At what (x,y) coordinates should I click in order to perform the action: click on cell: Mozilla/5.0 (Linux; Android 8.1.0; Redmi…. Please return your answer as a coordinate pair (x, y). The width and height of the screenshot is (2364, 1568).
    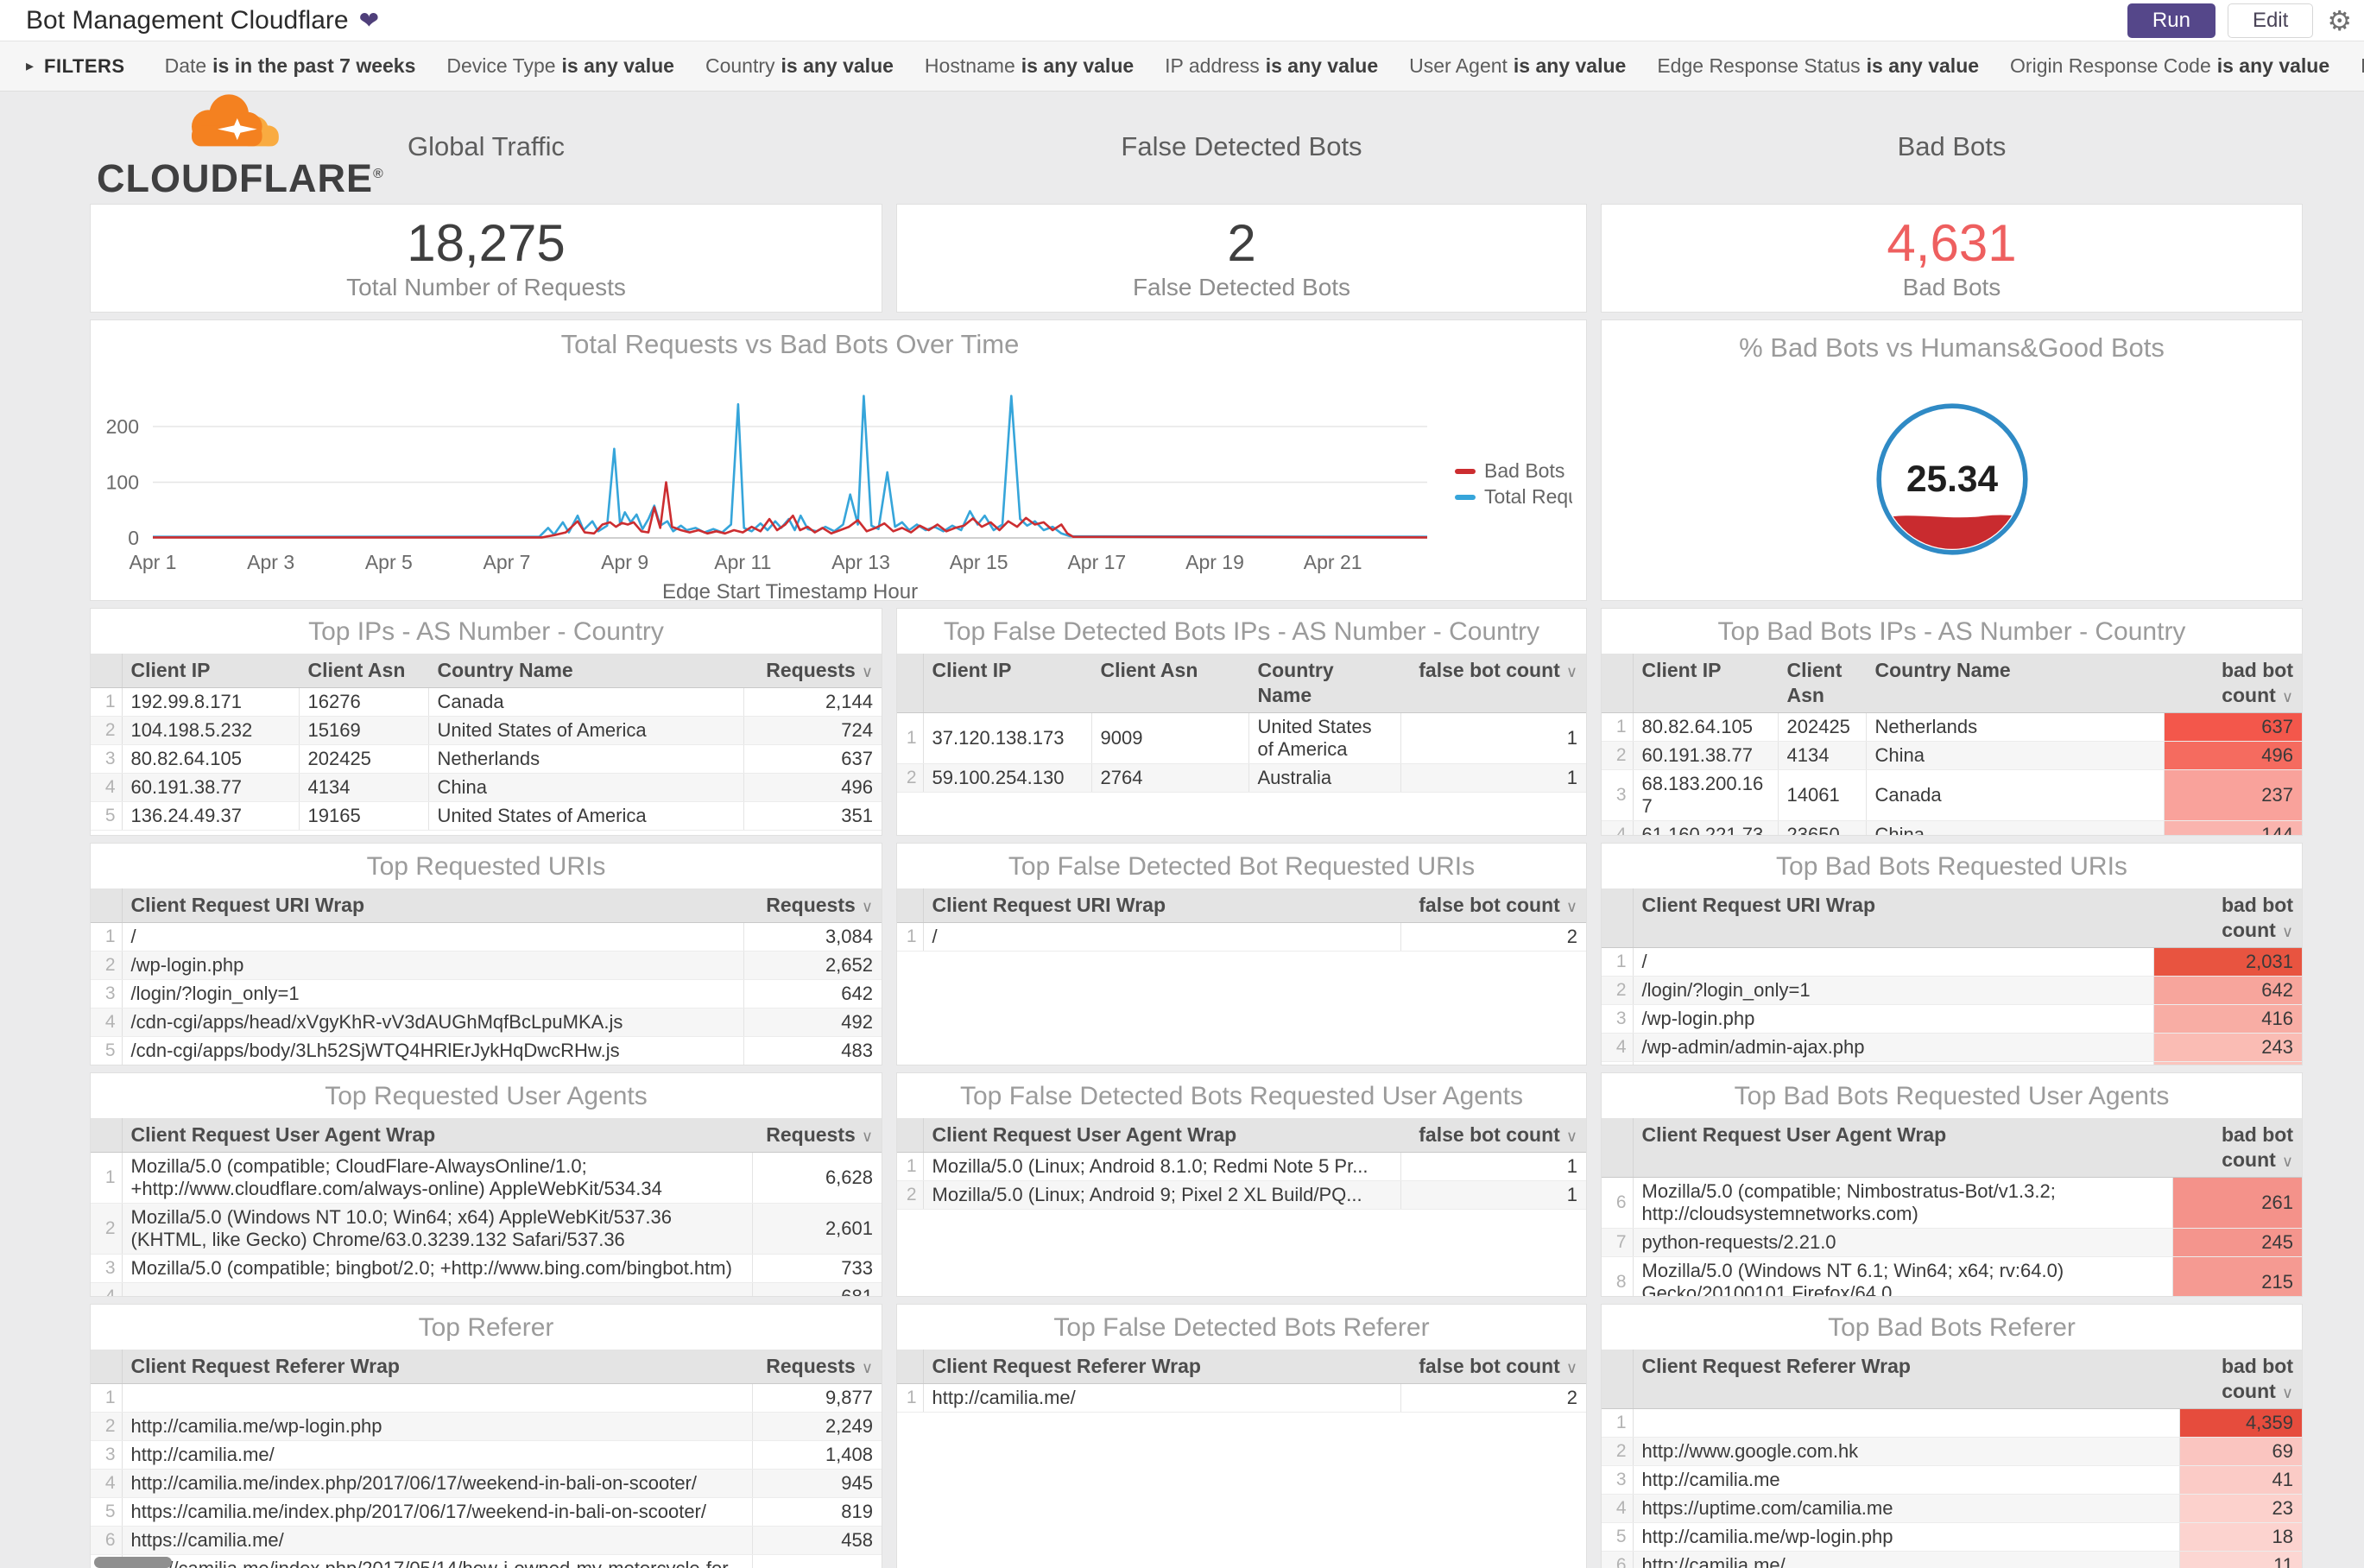
    Looking at the image, I should click on (1161, 1166).